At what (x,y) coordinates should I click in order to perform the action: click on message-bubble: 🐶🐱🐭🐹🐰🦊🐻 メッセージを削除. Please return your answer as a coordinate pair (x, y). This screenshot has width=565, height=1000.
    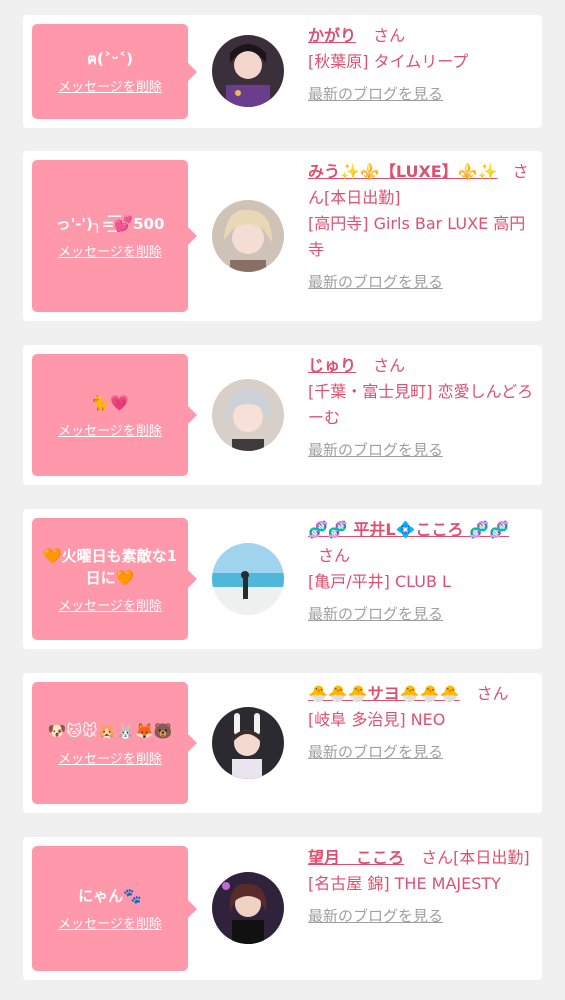
    Looking at the image, I should click on (114, 743).